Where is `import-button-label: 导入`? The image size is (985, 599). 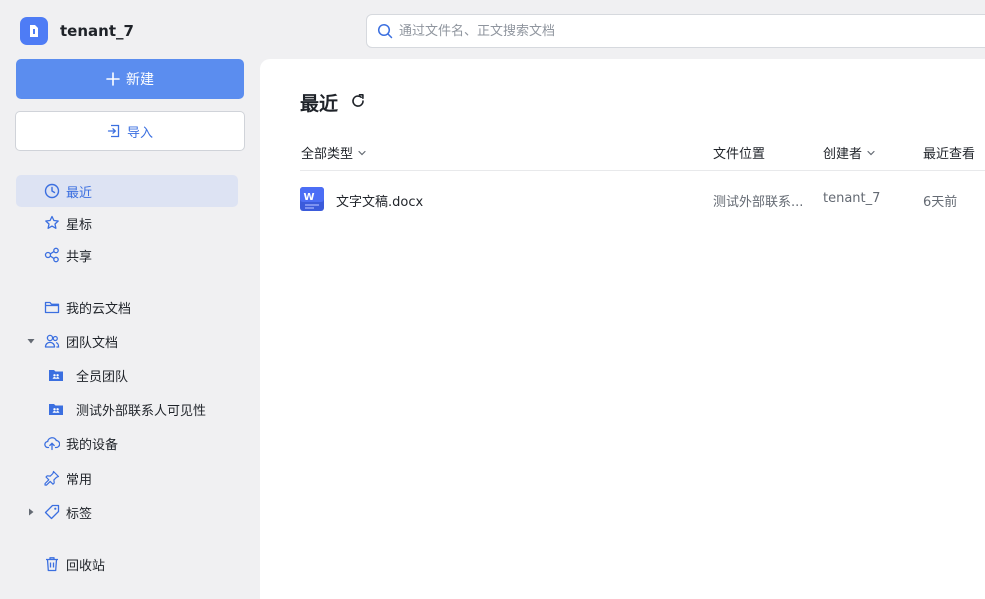 import-button-label: 导入 is located at coordinates (139, 133).